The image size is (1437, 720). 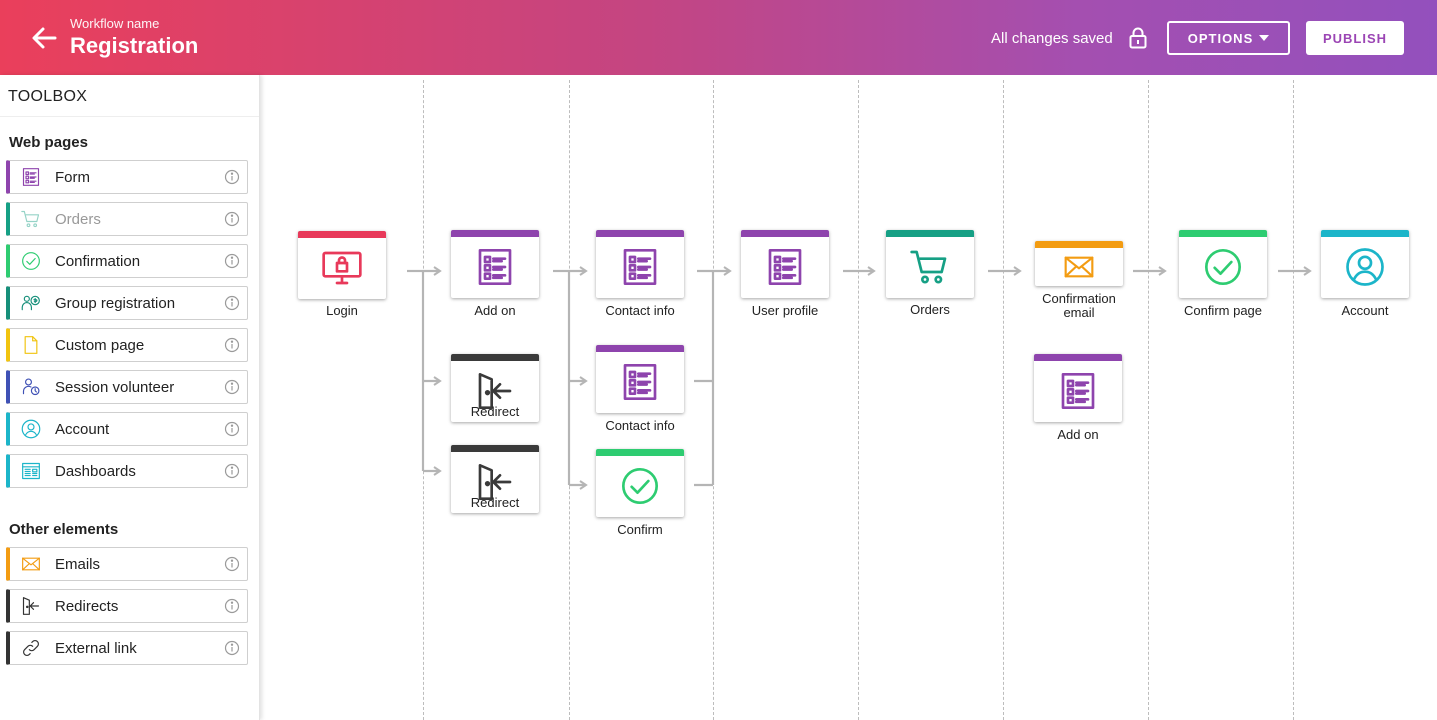 I want to click on node-account, so click(x=1365, y=264).